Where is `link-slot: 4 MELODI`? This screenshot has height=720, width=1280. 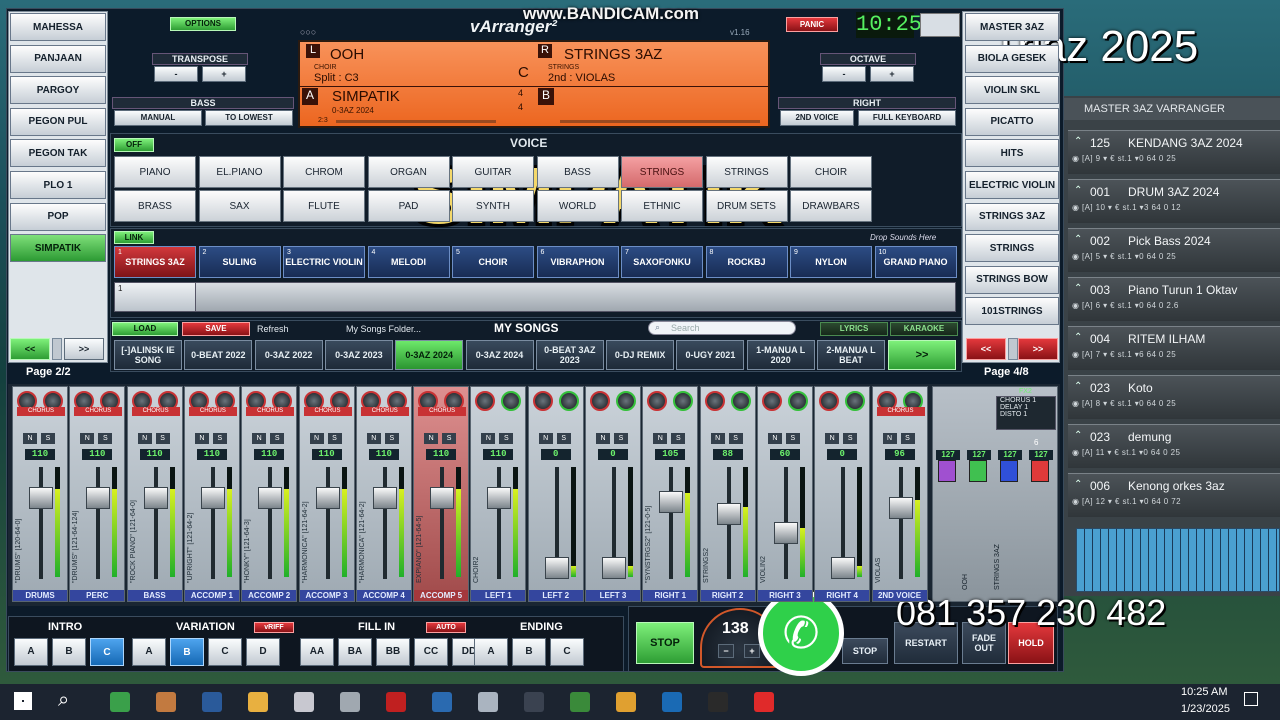 link-slot: 4 MELODI is located at coordinates (408, 262).